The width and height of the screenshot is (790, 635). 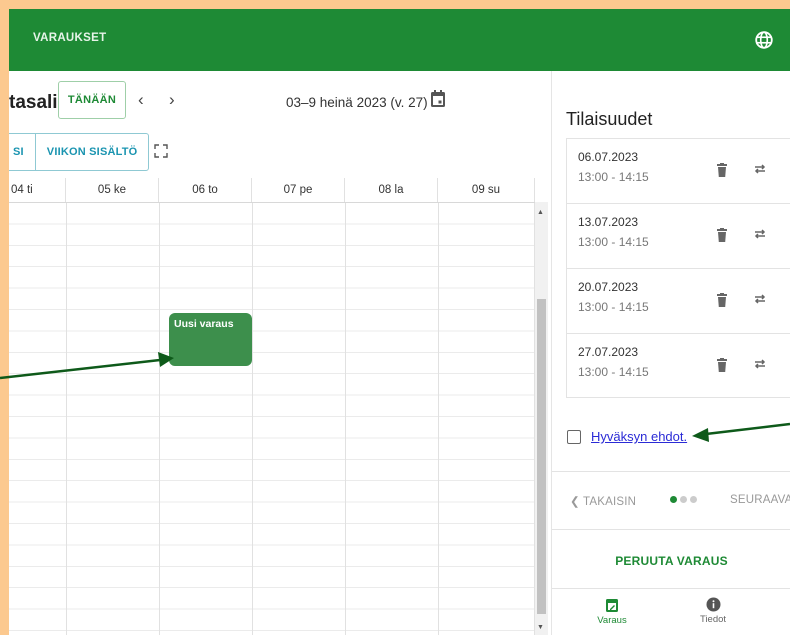 What do you see at coordinates (540, 627) in the screenshot?
I see `scroll-down-icon: ▼` at bounding box center [540, 627].